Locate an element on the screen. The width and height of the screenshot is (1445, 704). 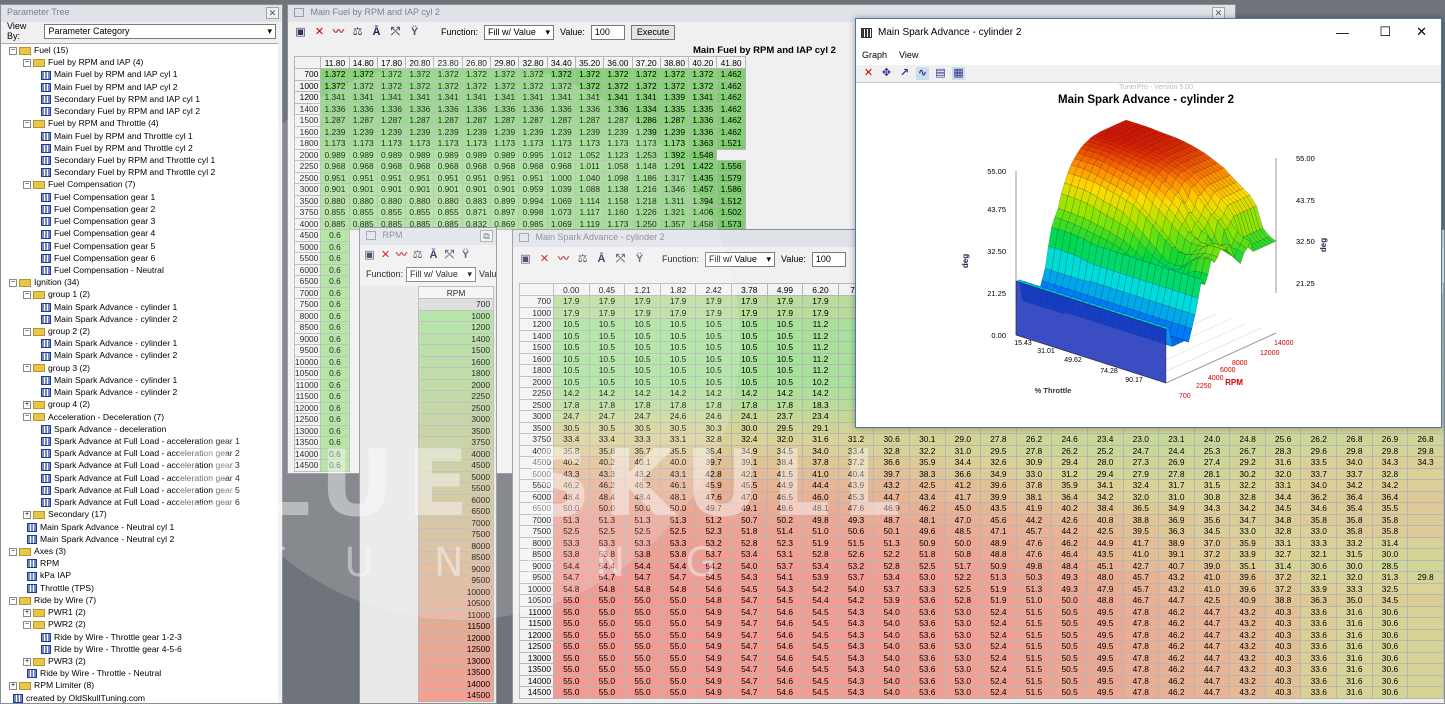
tree-item: − PWR2 (2) is located at coordinates (139, 624).